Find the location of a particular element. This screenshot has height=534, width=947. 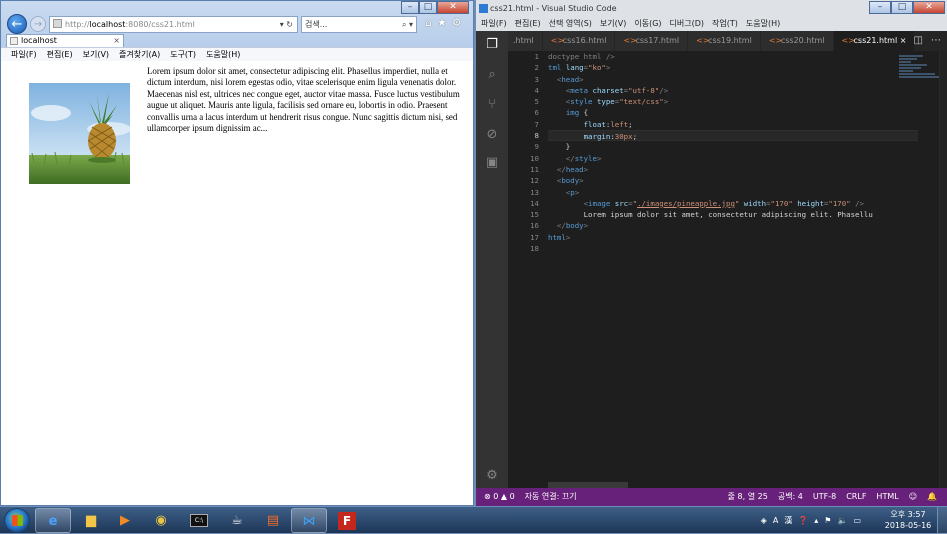

code-line: <p> is located at coordinates (733, 192).